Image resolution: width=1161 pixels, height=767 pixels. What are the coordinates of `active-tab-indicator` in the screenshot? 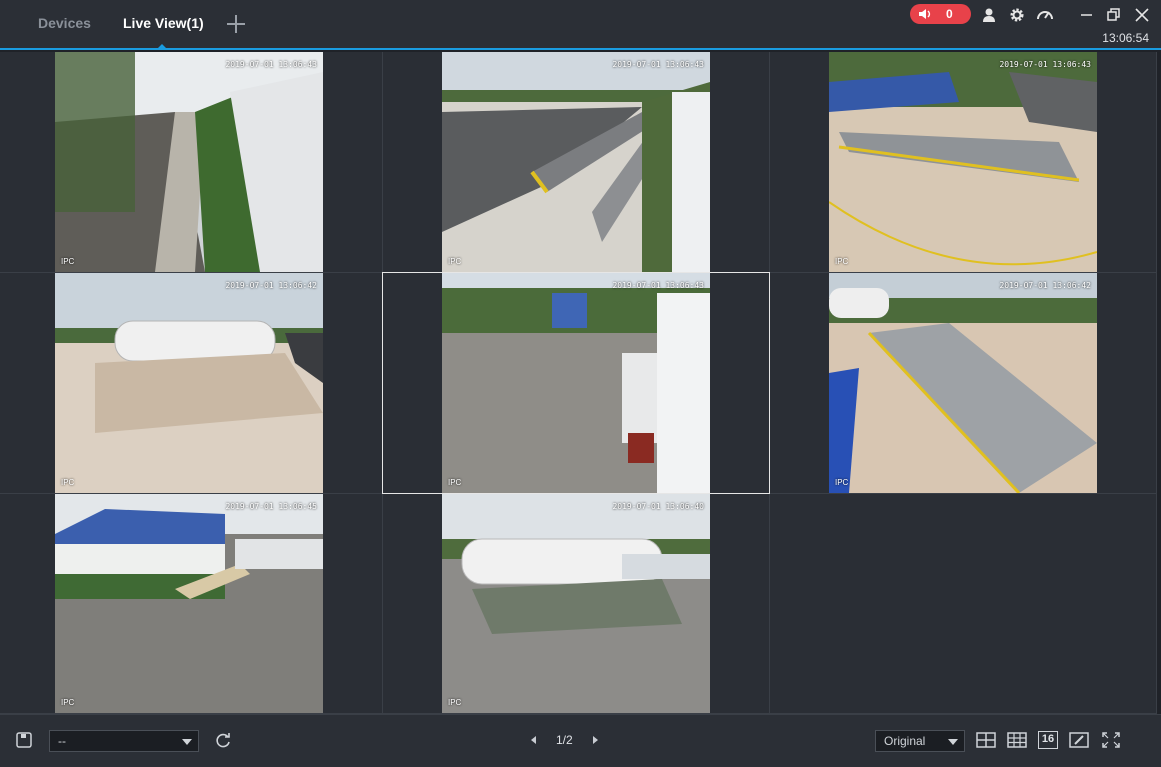 It's located at (162, 46).